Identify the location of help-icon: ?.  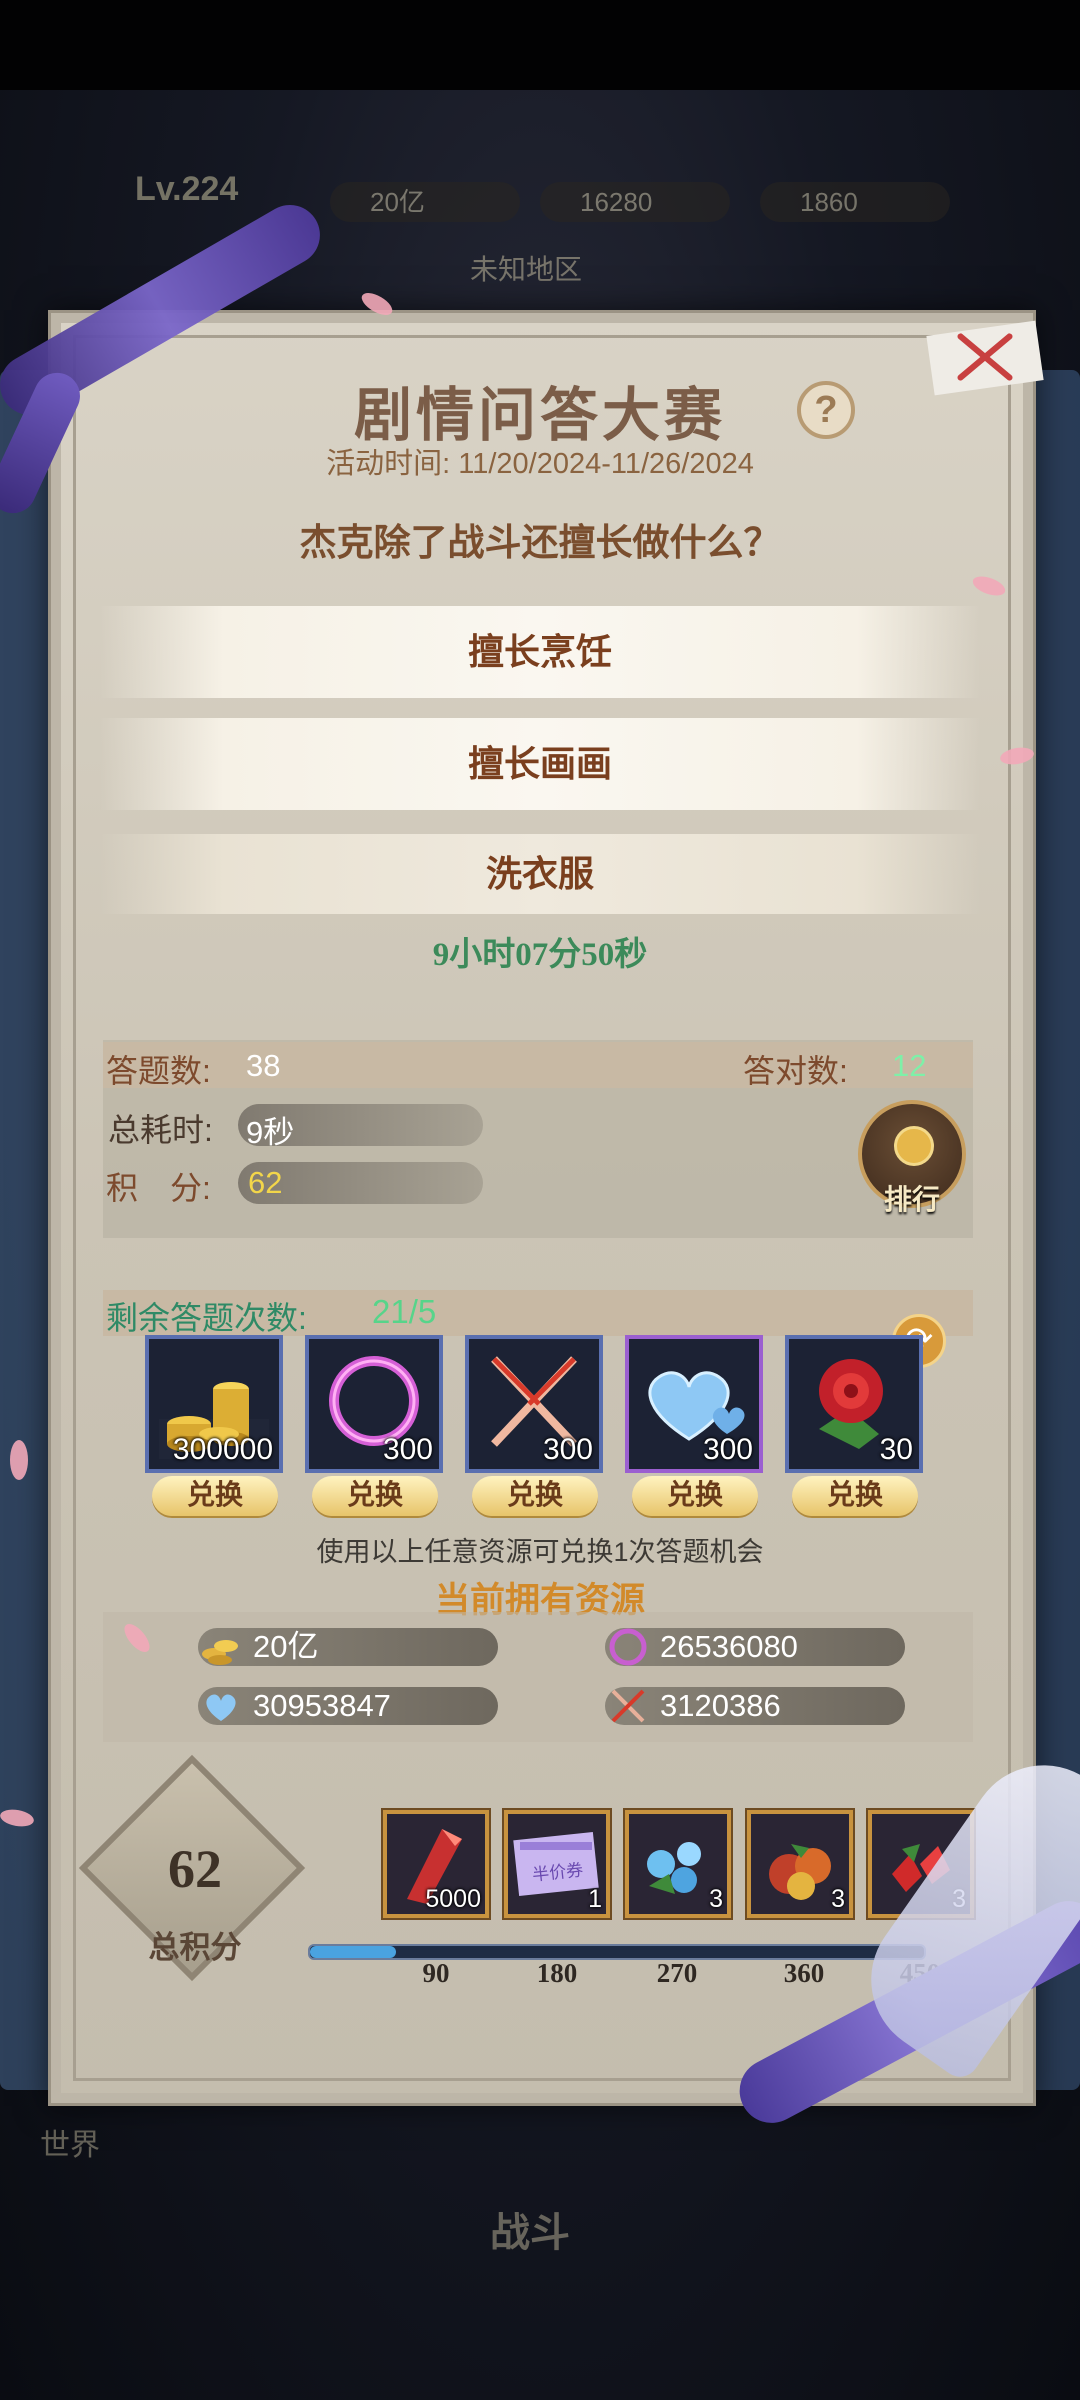
(826, 410).